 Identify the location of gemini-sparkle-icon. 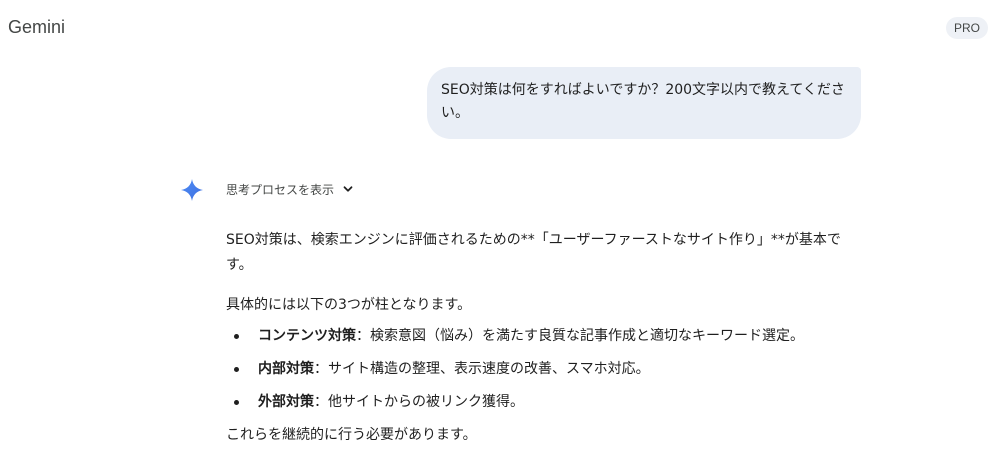
(192, 190).